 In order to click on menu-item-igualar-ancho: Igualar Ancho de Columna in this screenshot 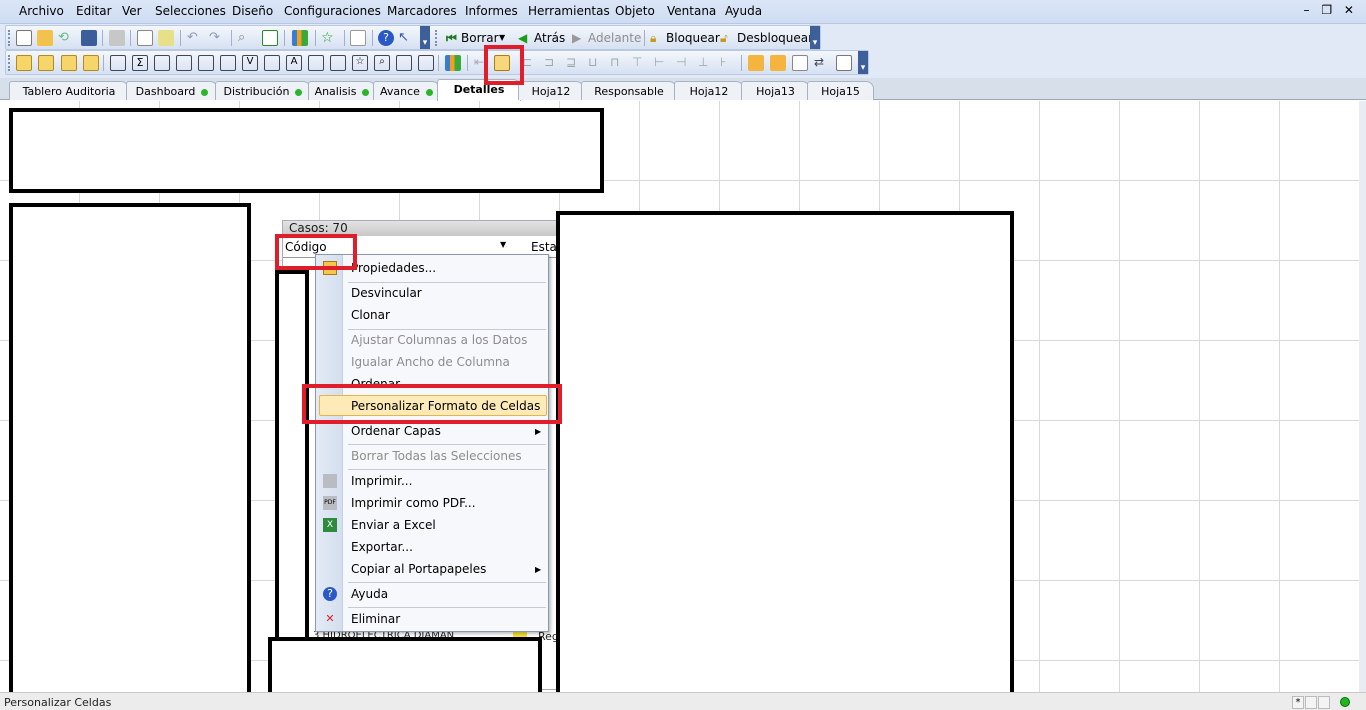, I will do `click(430, 362)`.